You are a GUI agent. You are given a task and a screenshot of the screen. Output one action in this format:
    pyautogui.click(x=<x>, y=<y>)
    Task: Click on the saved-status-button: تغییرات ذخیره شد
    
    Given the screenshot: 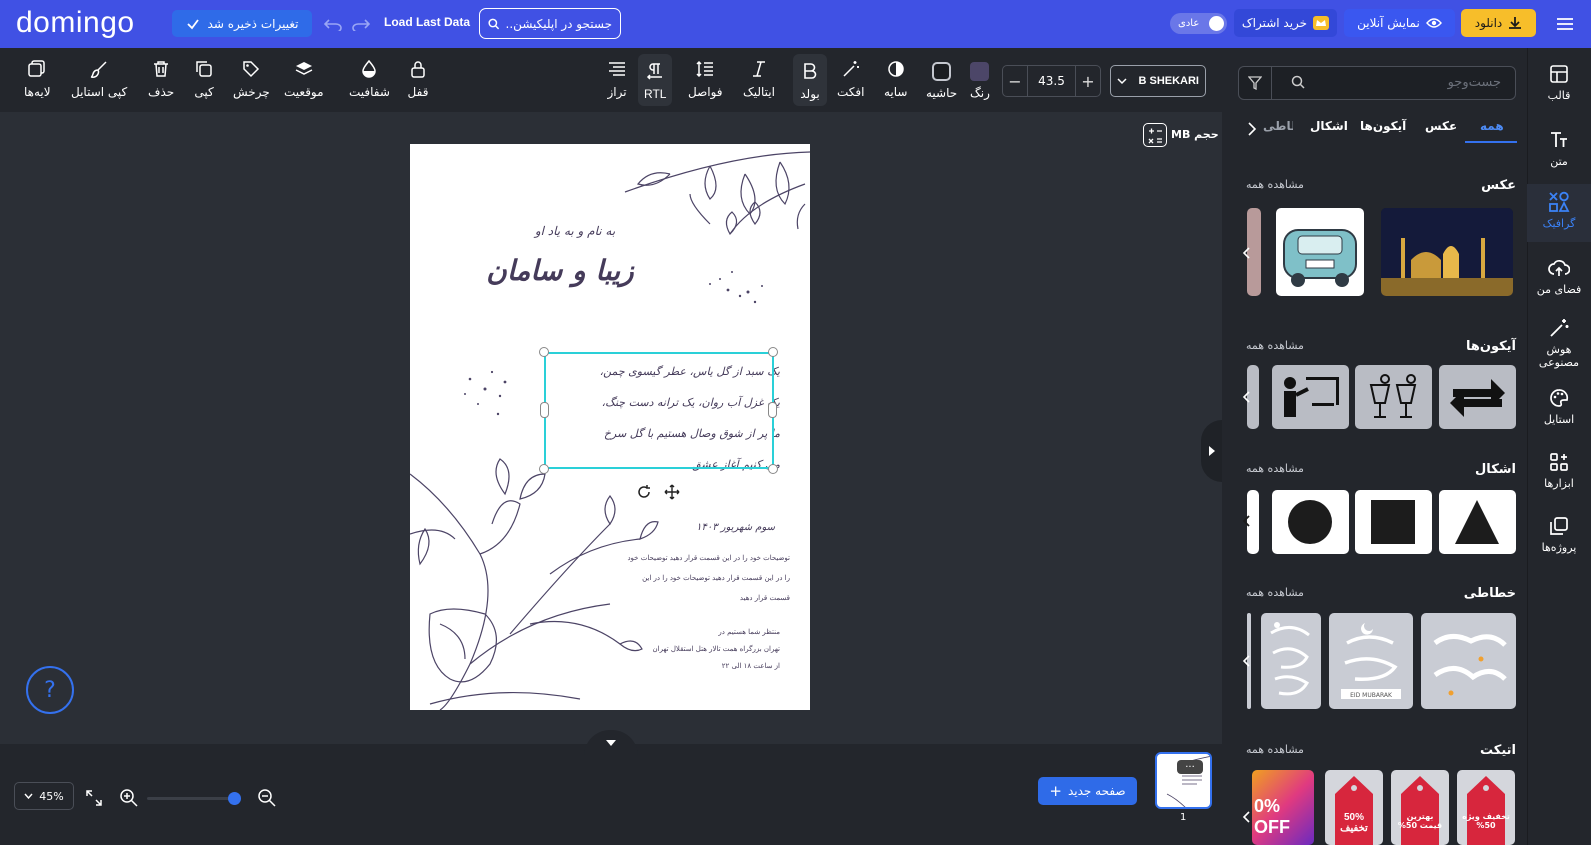 What is the action you would take?
    pyautogui.click(x=242, y=23)
    